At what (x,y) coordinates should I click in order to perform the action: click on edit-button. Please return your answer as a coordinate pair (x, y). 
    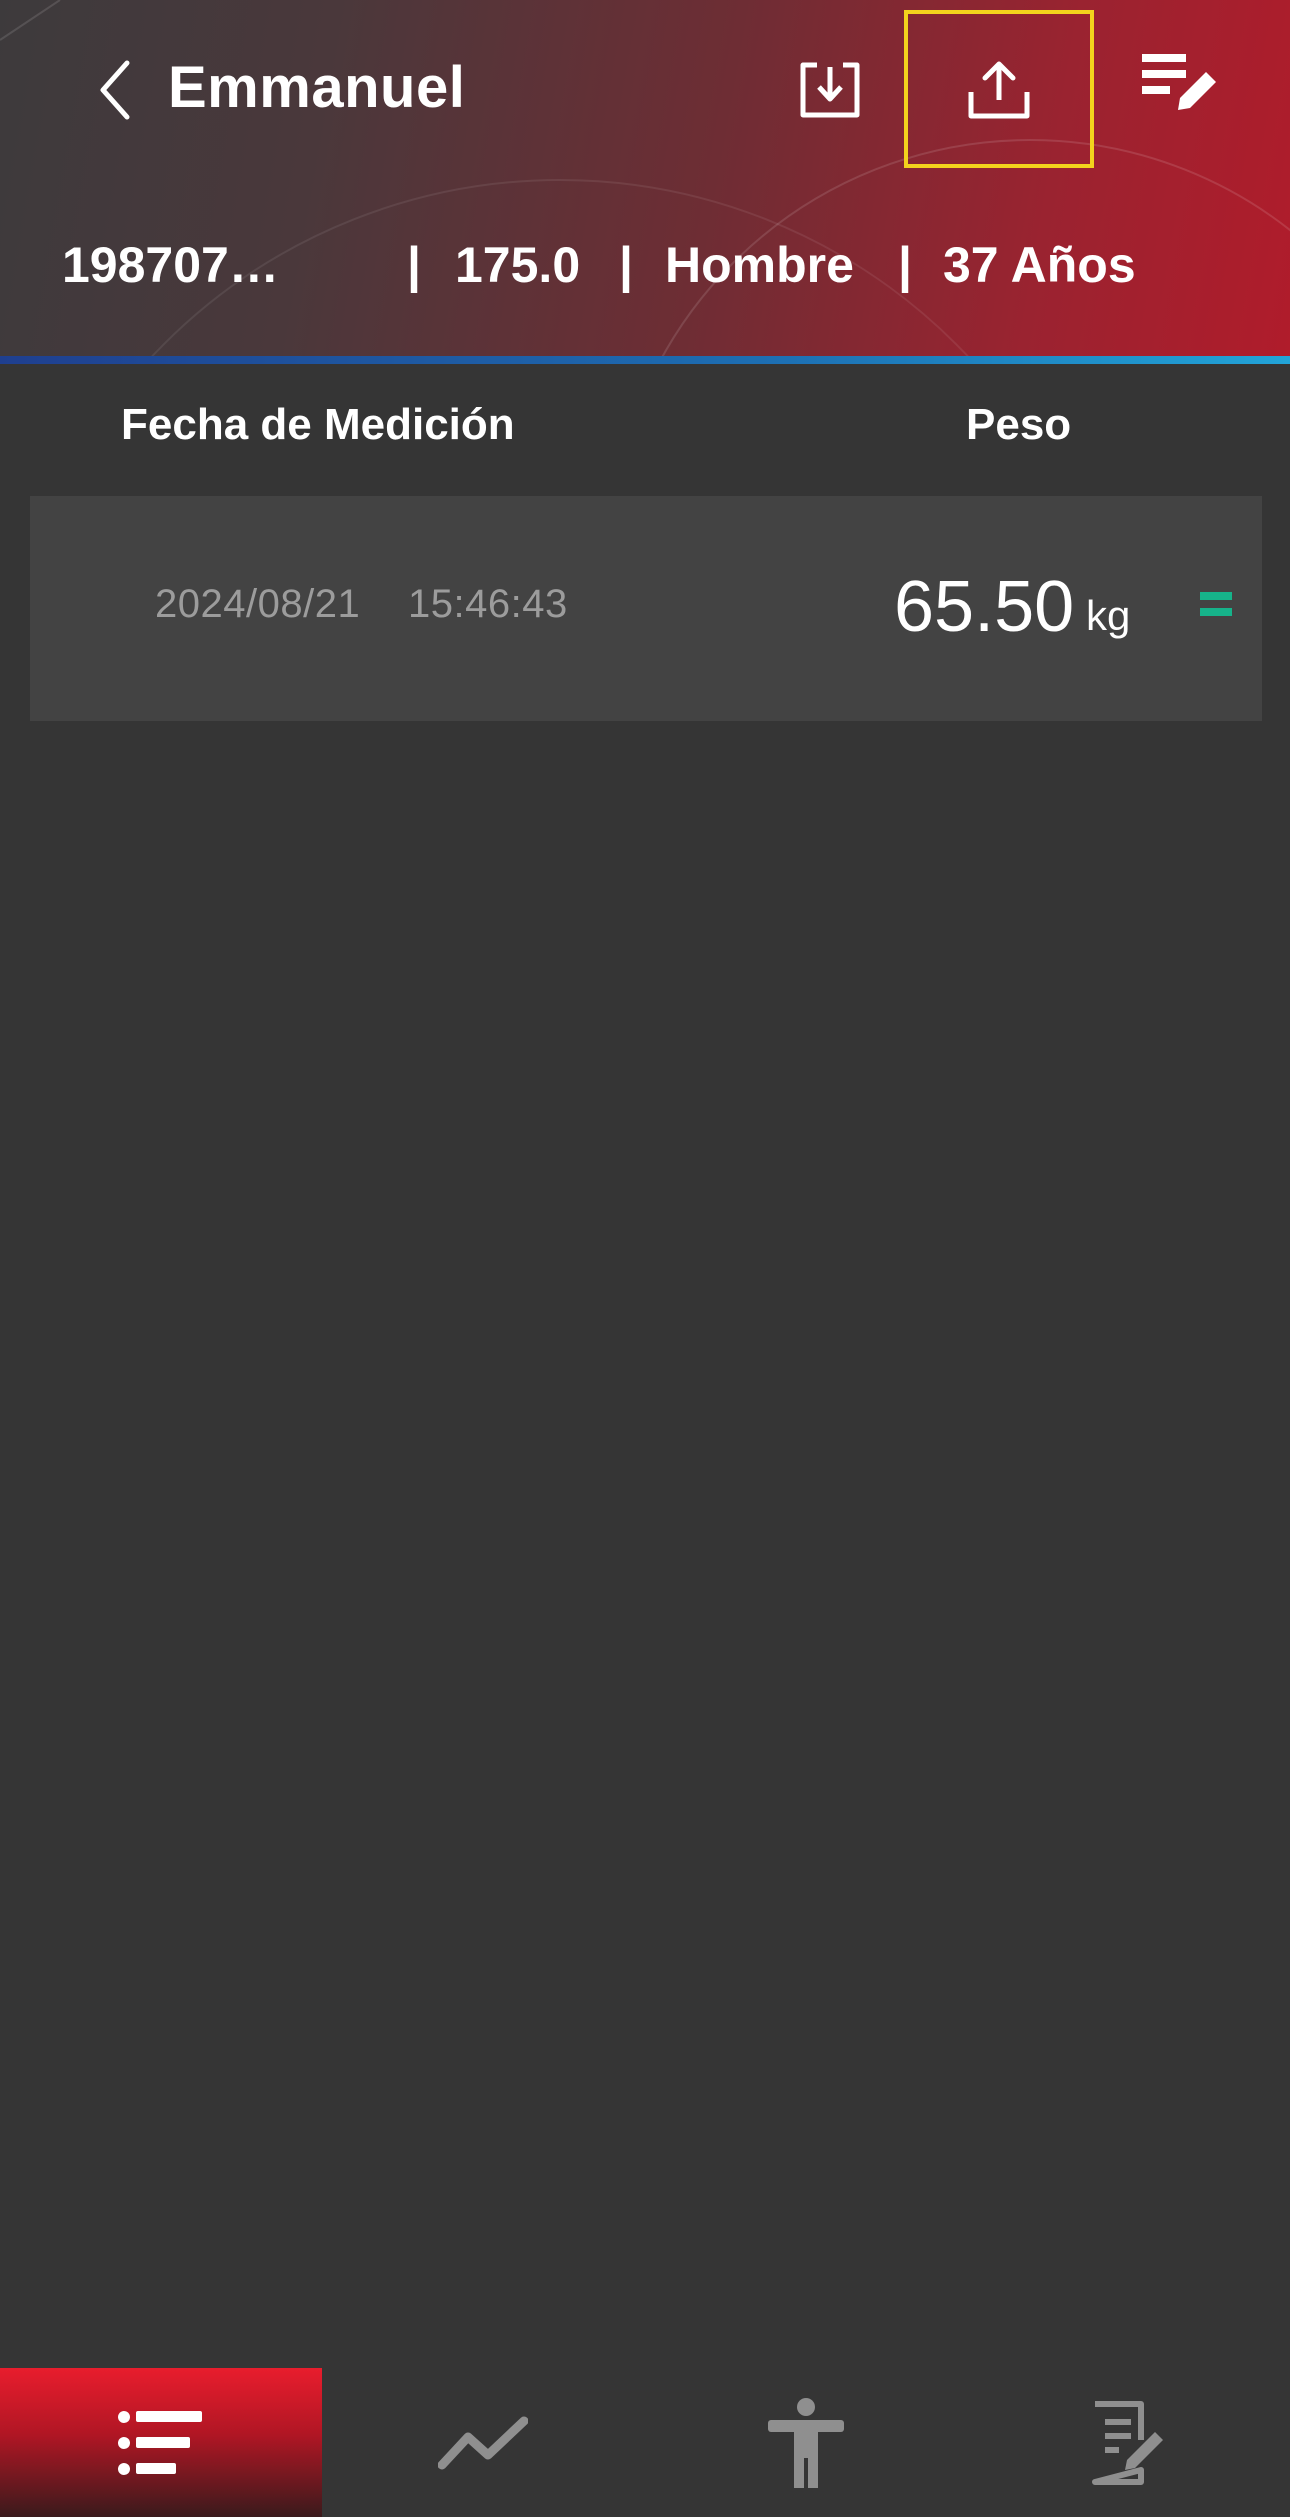
    Looking at the image, I should click on (1180, 85).